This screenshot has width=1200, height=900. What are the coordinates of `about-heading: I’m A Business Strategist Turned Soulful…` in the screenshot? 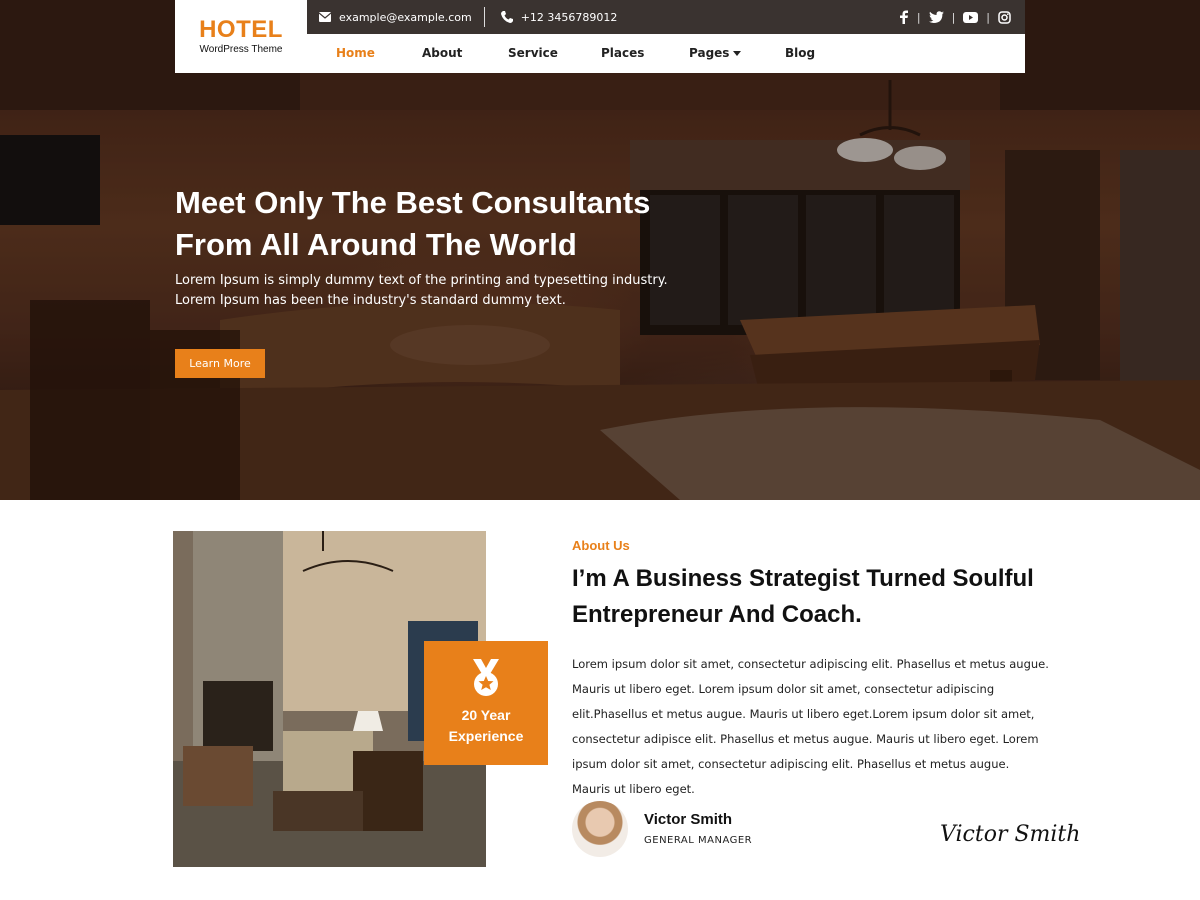 It's located at (817, 597).